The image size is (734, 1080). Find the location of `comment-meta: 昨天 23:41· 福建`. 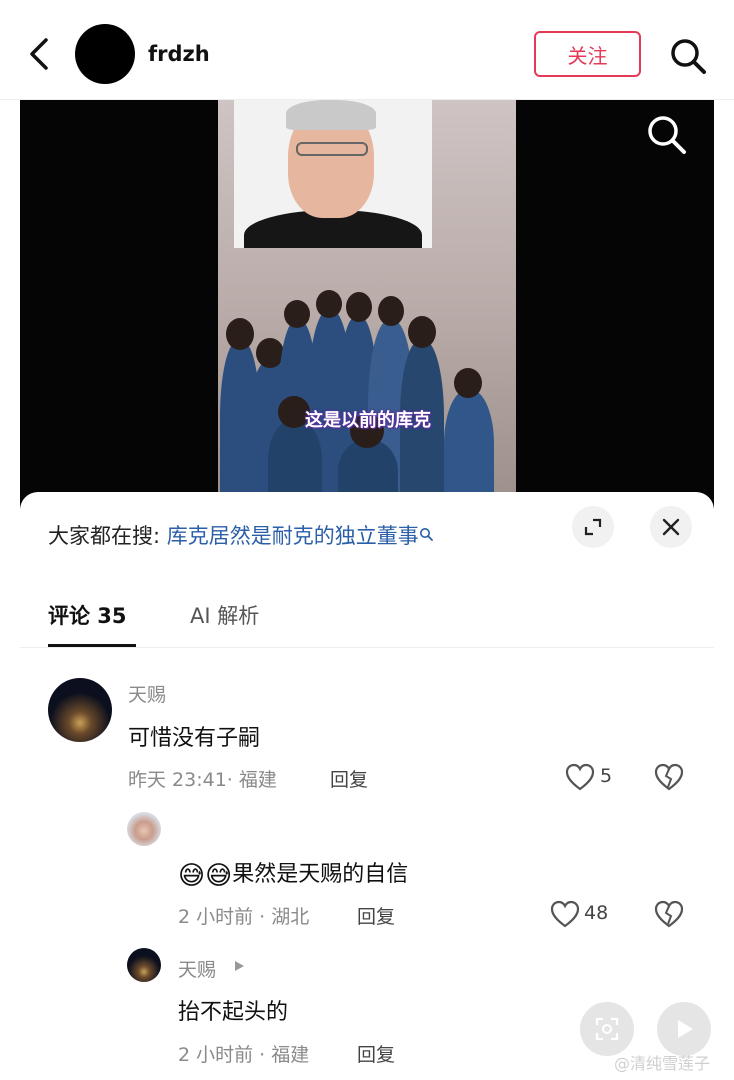

comment-meta: 昨天 23:41· 福建 is located at coordinates (202, 780).